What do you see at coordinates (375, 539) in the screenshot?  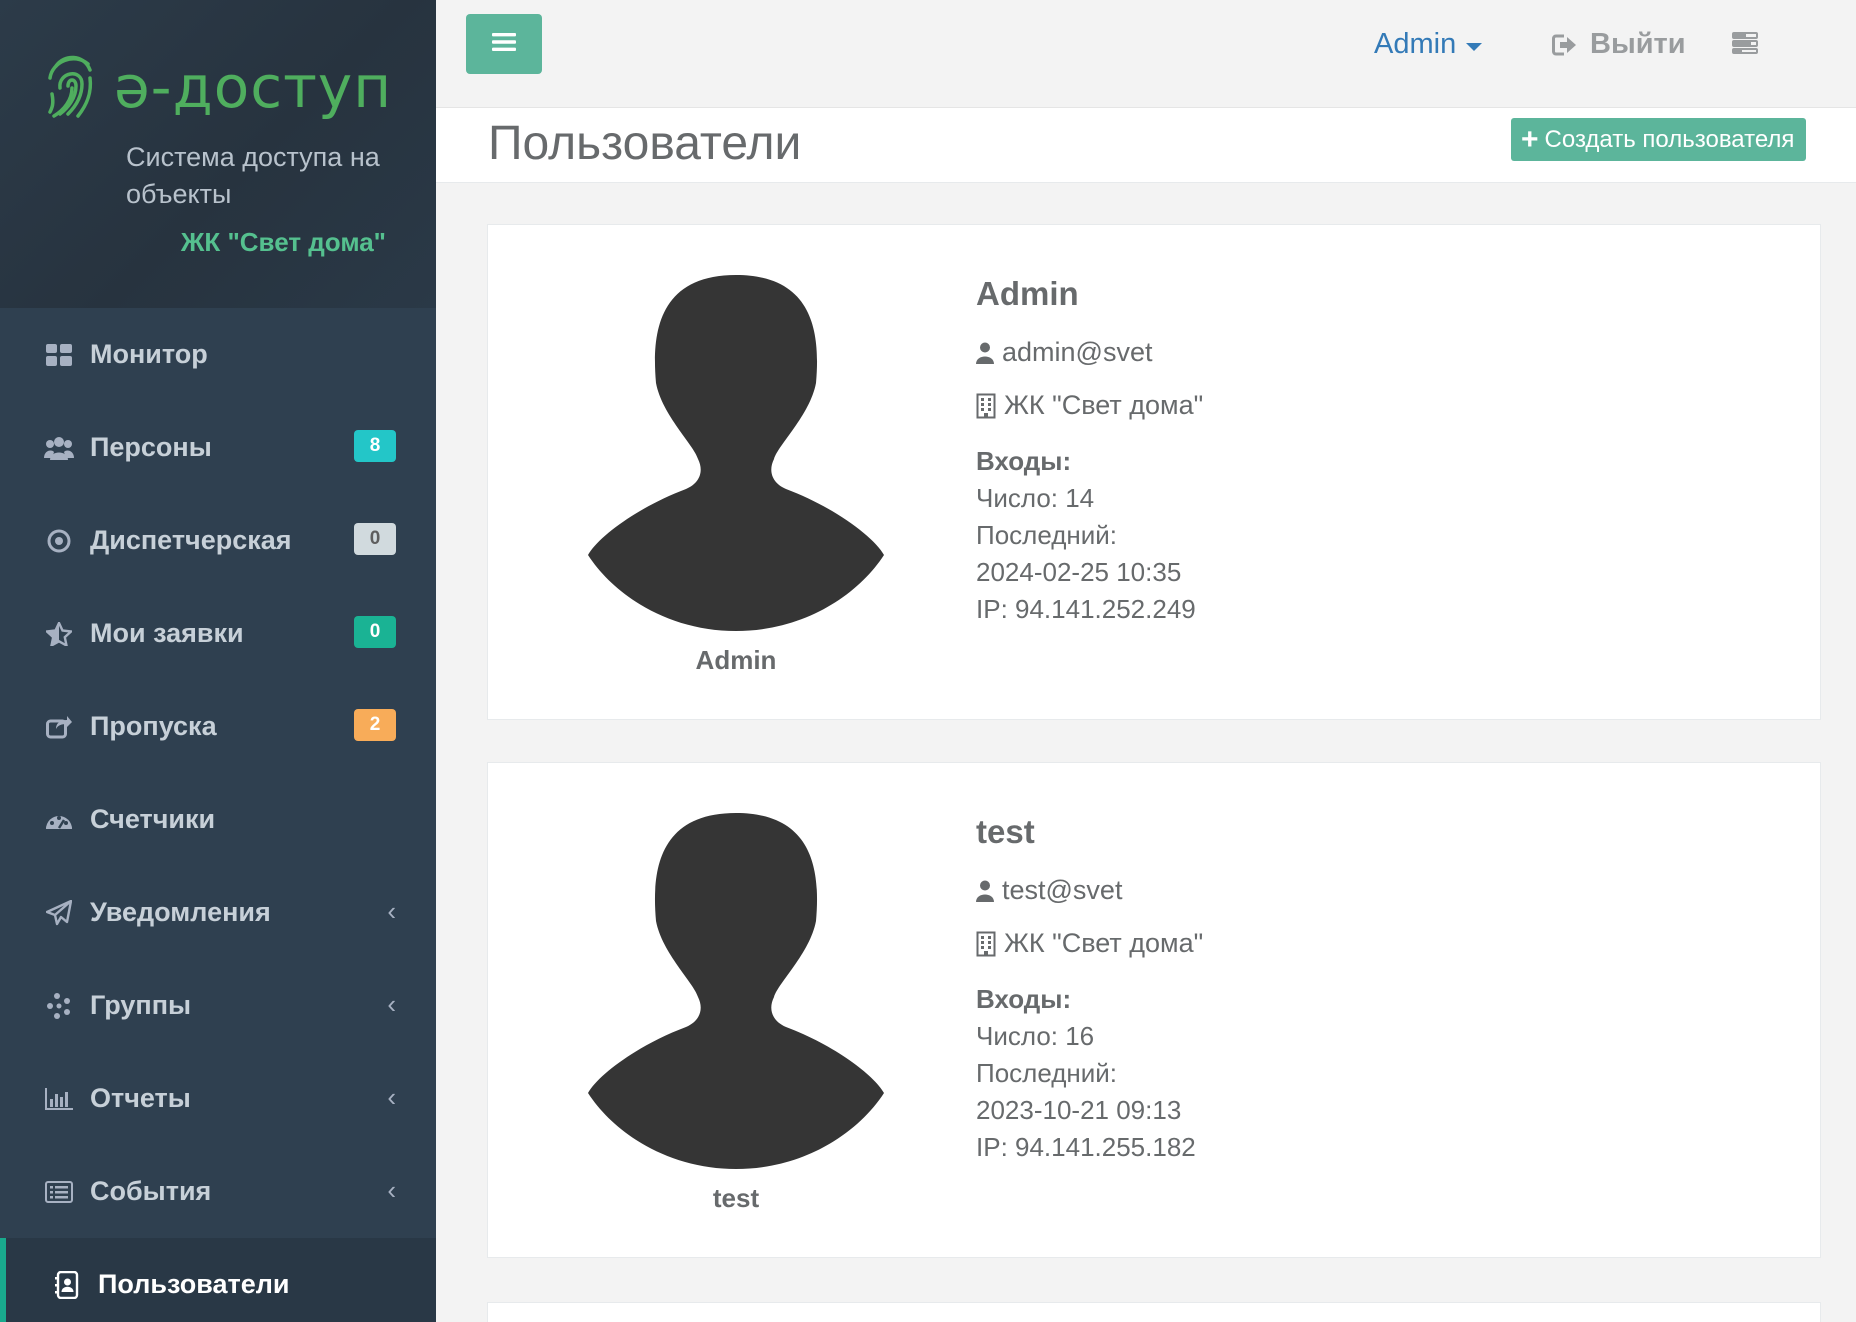 I see `dispatch-count-badge: 0` at bounding box center [375, 539].